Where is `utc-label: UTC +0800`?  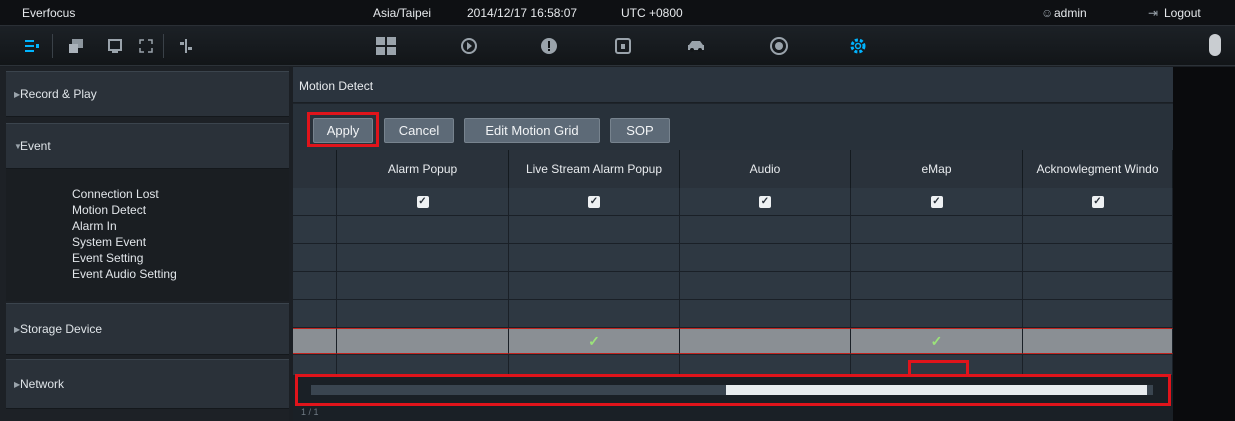 utc-label: UTC +0800 is located at coordinates (652, 13).